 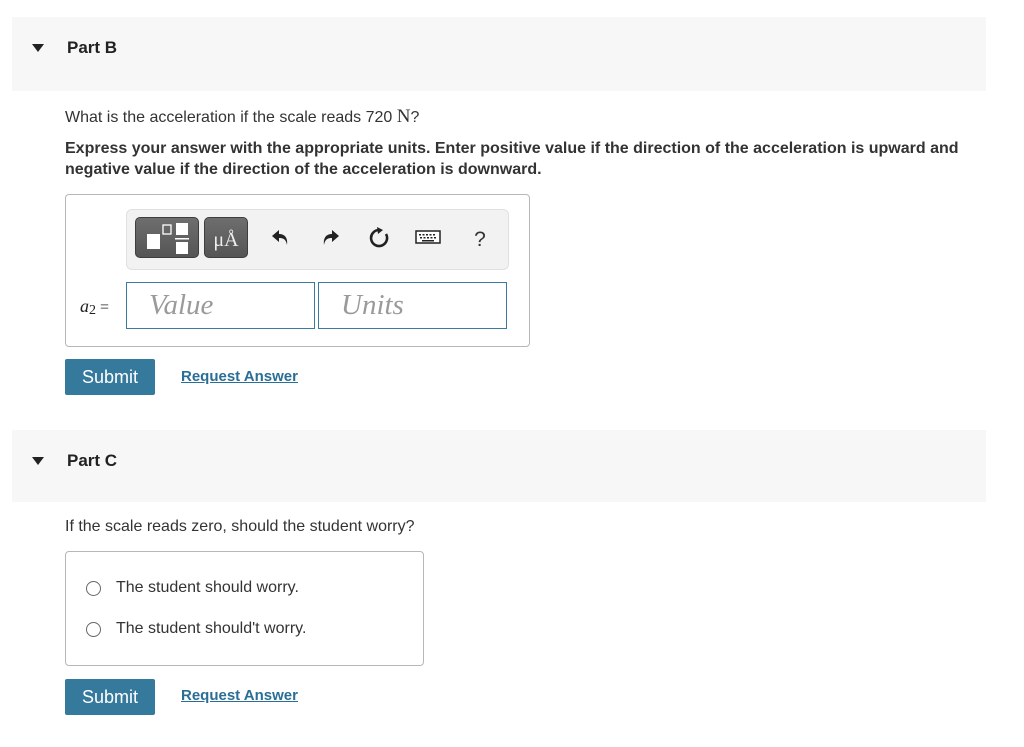 I want to click on unit-newton: N, so click(x=403, y=116).